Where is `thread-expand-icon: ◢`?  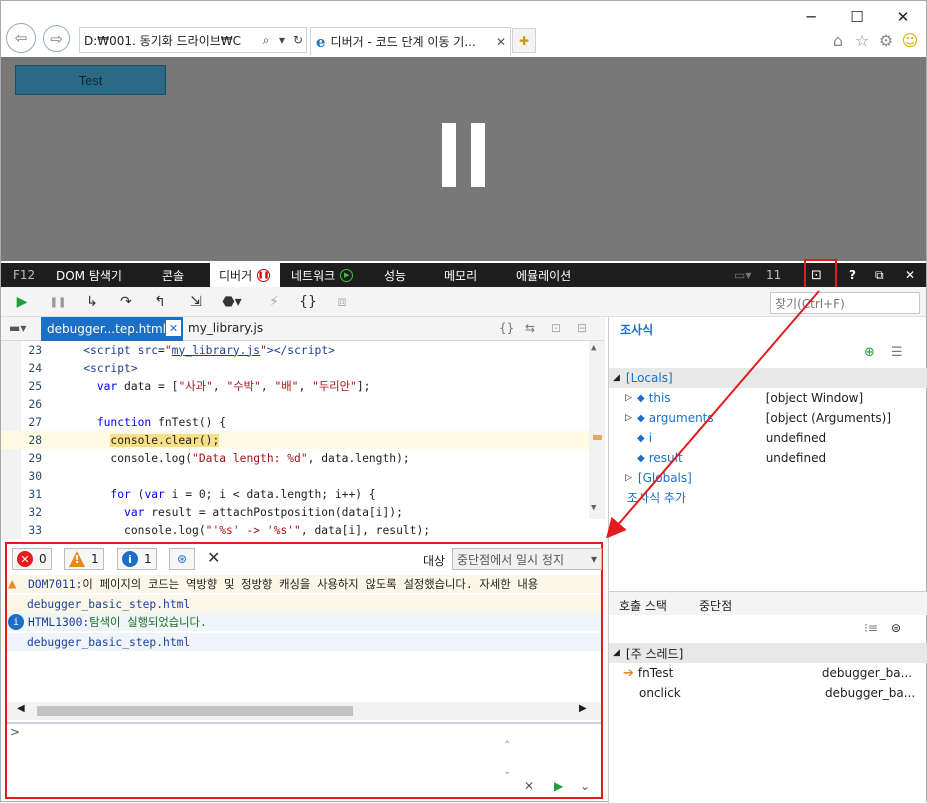 thread-expand-icon: ◢ is located at coordinates (616, 653).